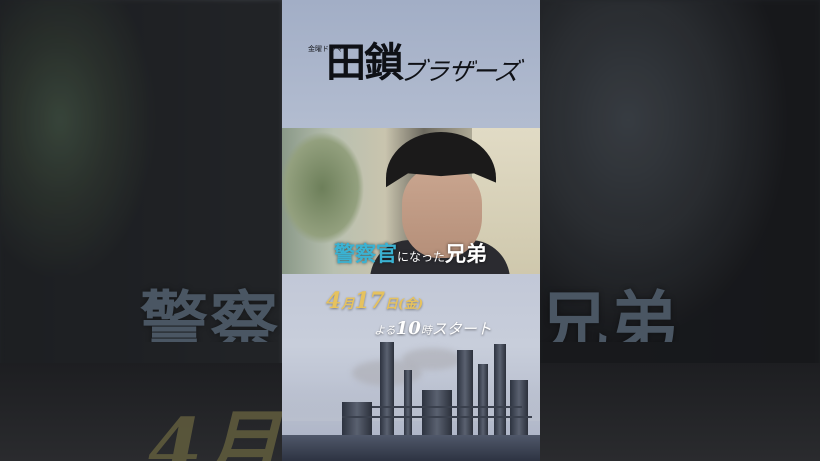  Describe the element at coordinates (408, 328) in the screenshot. I see `time-hour: 10` at that location.